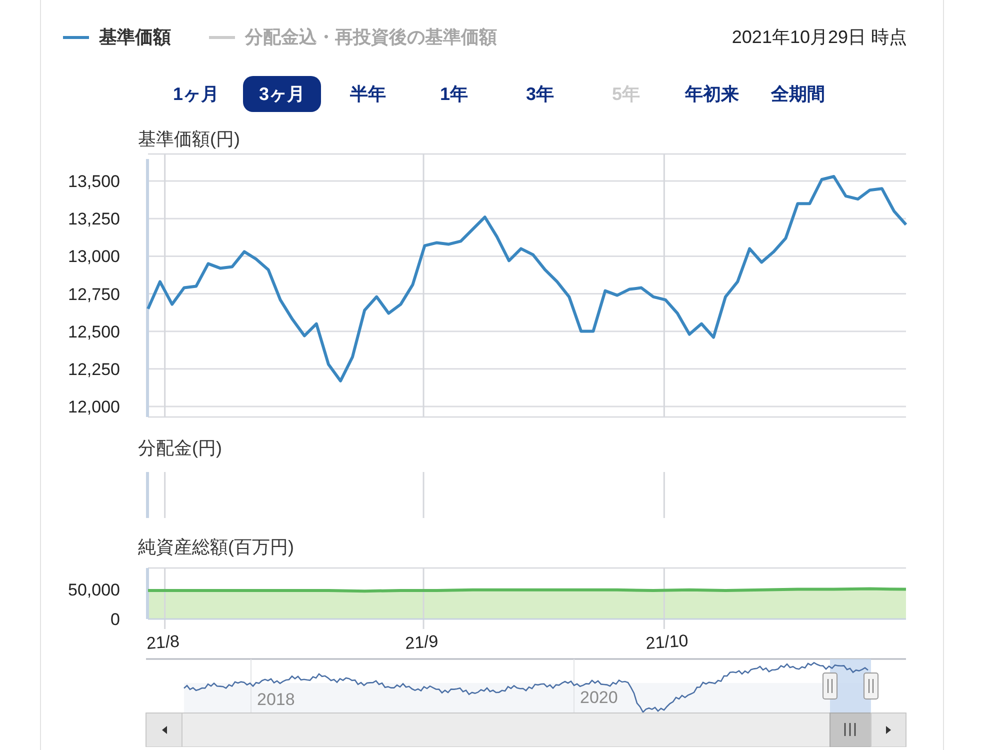 This screenshot has width=984, height=750. What do you see at coordinates (540, 94) in the screenshot?
I see `range-tab: 3年` at bounding box center [540, 94].